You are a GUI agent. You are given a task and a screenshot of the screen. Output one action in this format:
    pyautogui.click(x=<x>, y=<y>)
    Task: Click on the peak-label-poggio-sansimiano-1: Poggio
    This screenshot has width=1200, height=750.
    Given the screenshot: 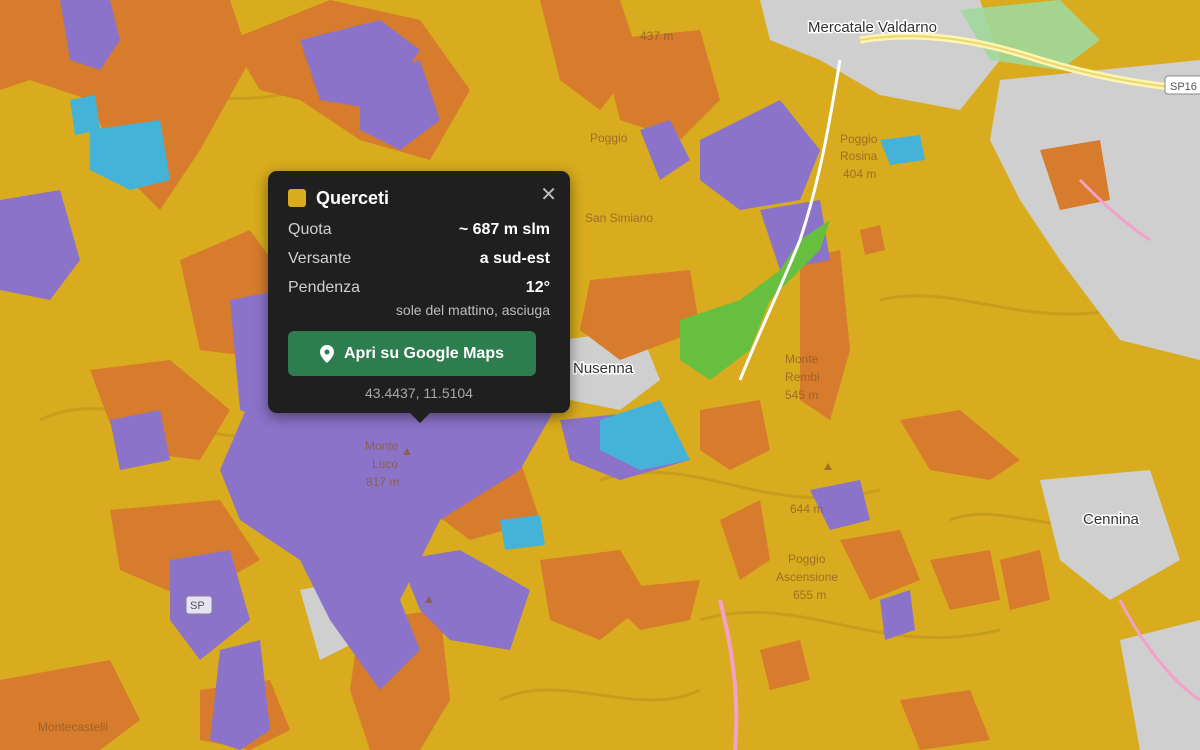 What is the action you would take?
    pyautogui.click(x=609, y=138)
    